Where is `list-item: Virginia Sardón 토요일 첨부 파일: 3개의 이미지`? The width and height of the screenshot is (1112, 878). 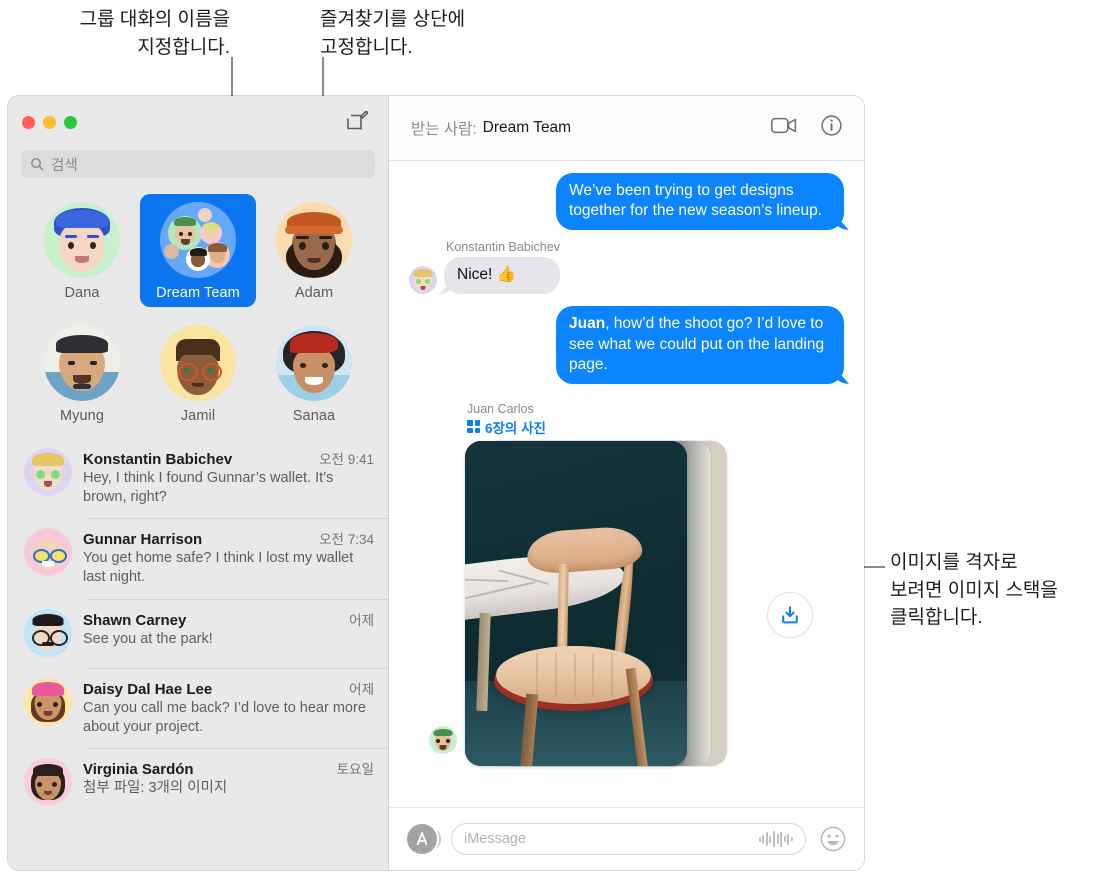 list-item: Virginia Sardón 토요일 첨부 파일: 3개의 이미지 is located at coordinates (198, 782).